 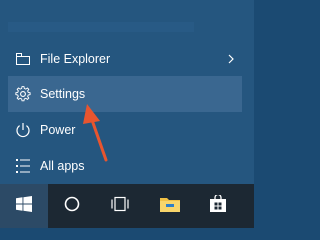 What do you see at coordinates (23, 94) in the screenshot?
I see `settings-gear-icon` at bounding box center [23, 94].